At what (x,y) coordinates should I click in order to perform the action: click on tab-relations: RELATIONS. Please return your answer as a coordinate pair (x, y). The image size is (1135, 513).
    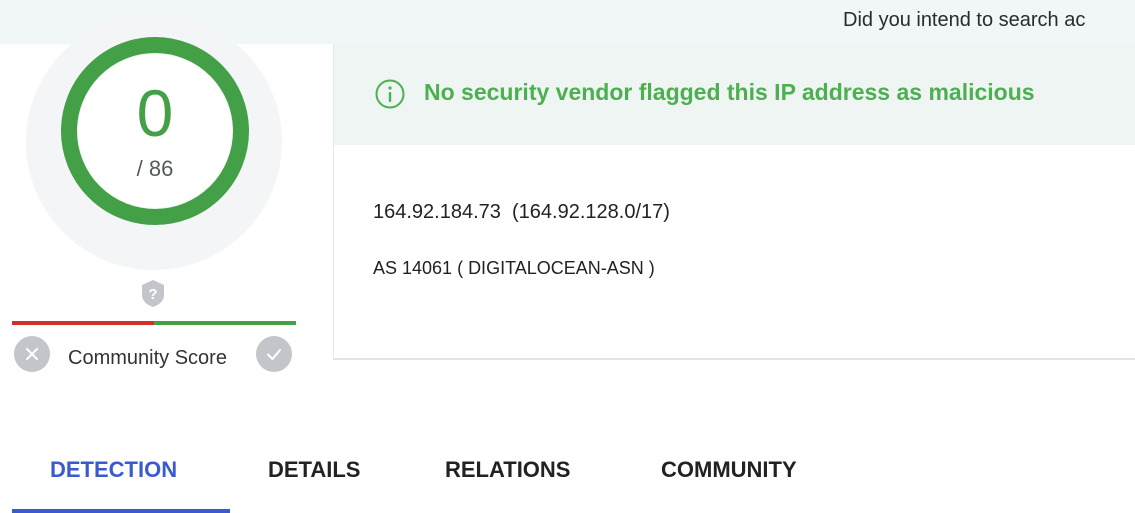
    Looking at the image, I should click on (507, 470).